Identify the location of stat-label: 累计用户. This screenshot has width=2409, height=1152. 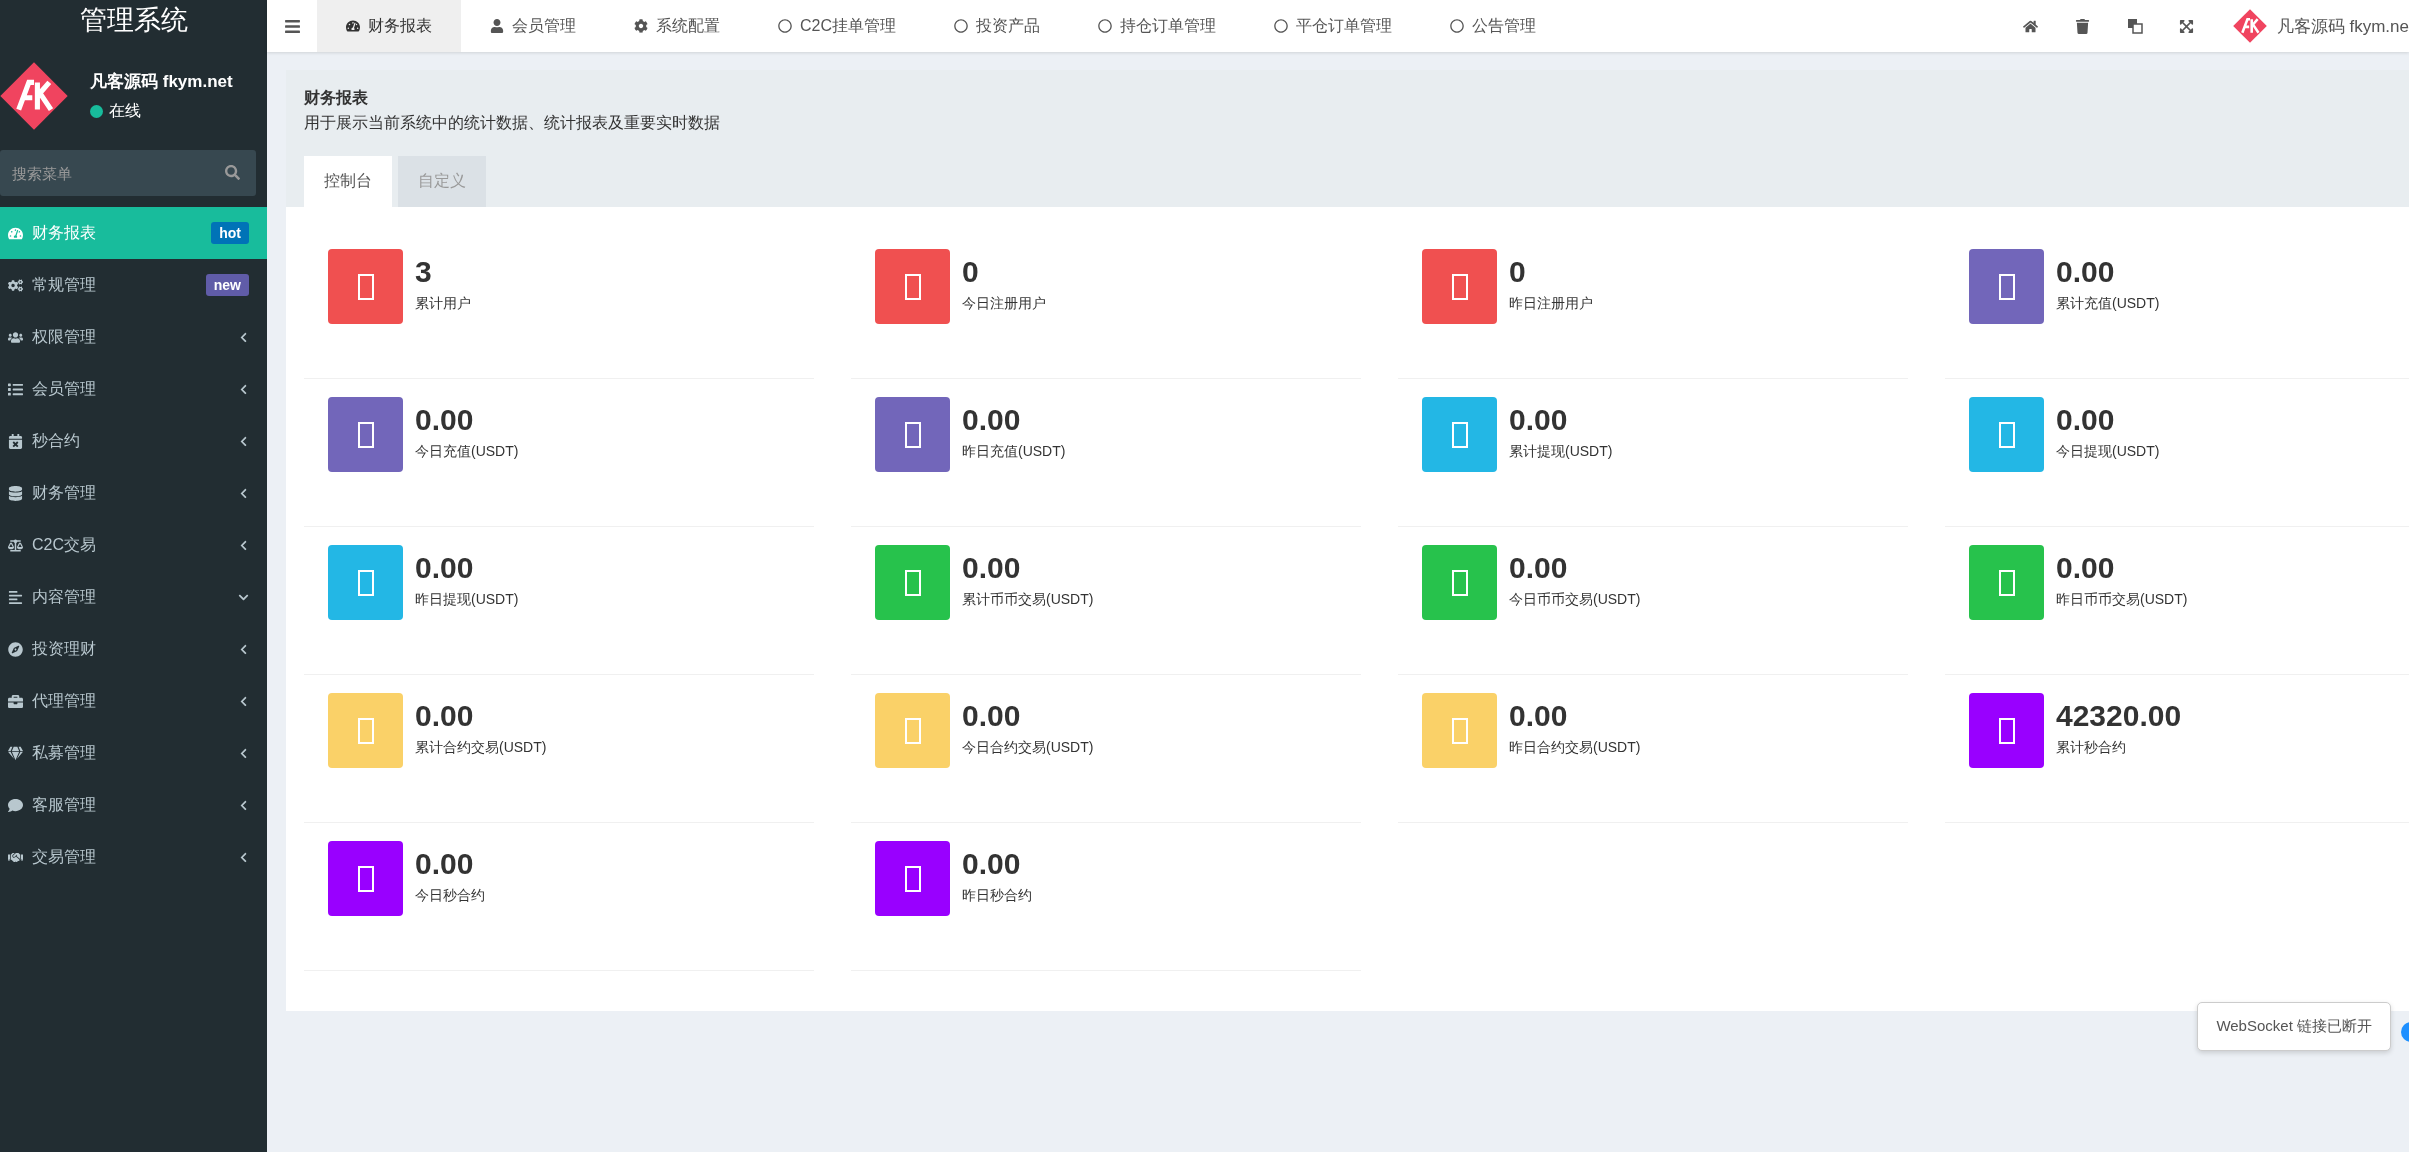
(443, 304).